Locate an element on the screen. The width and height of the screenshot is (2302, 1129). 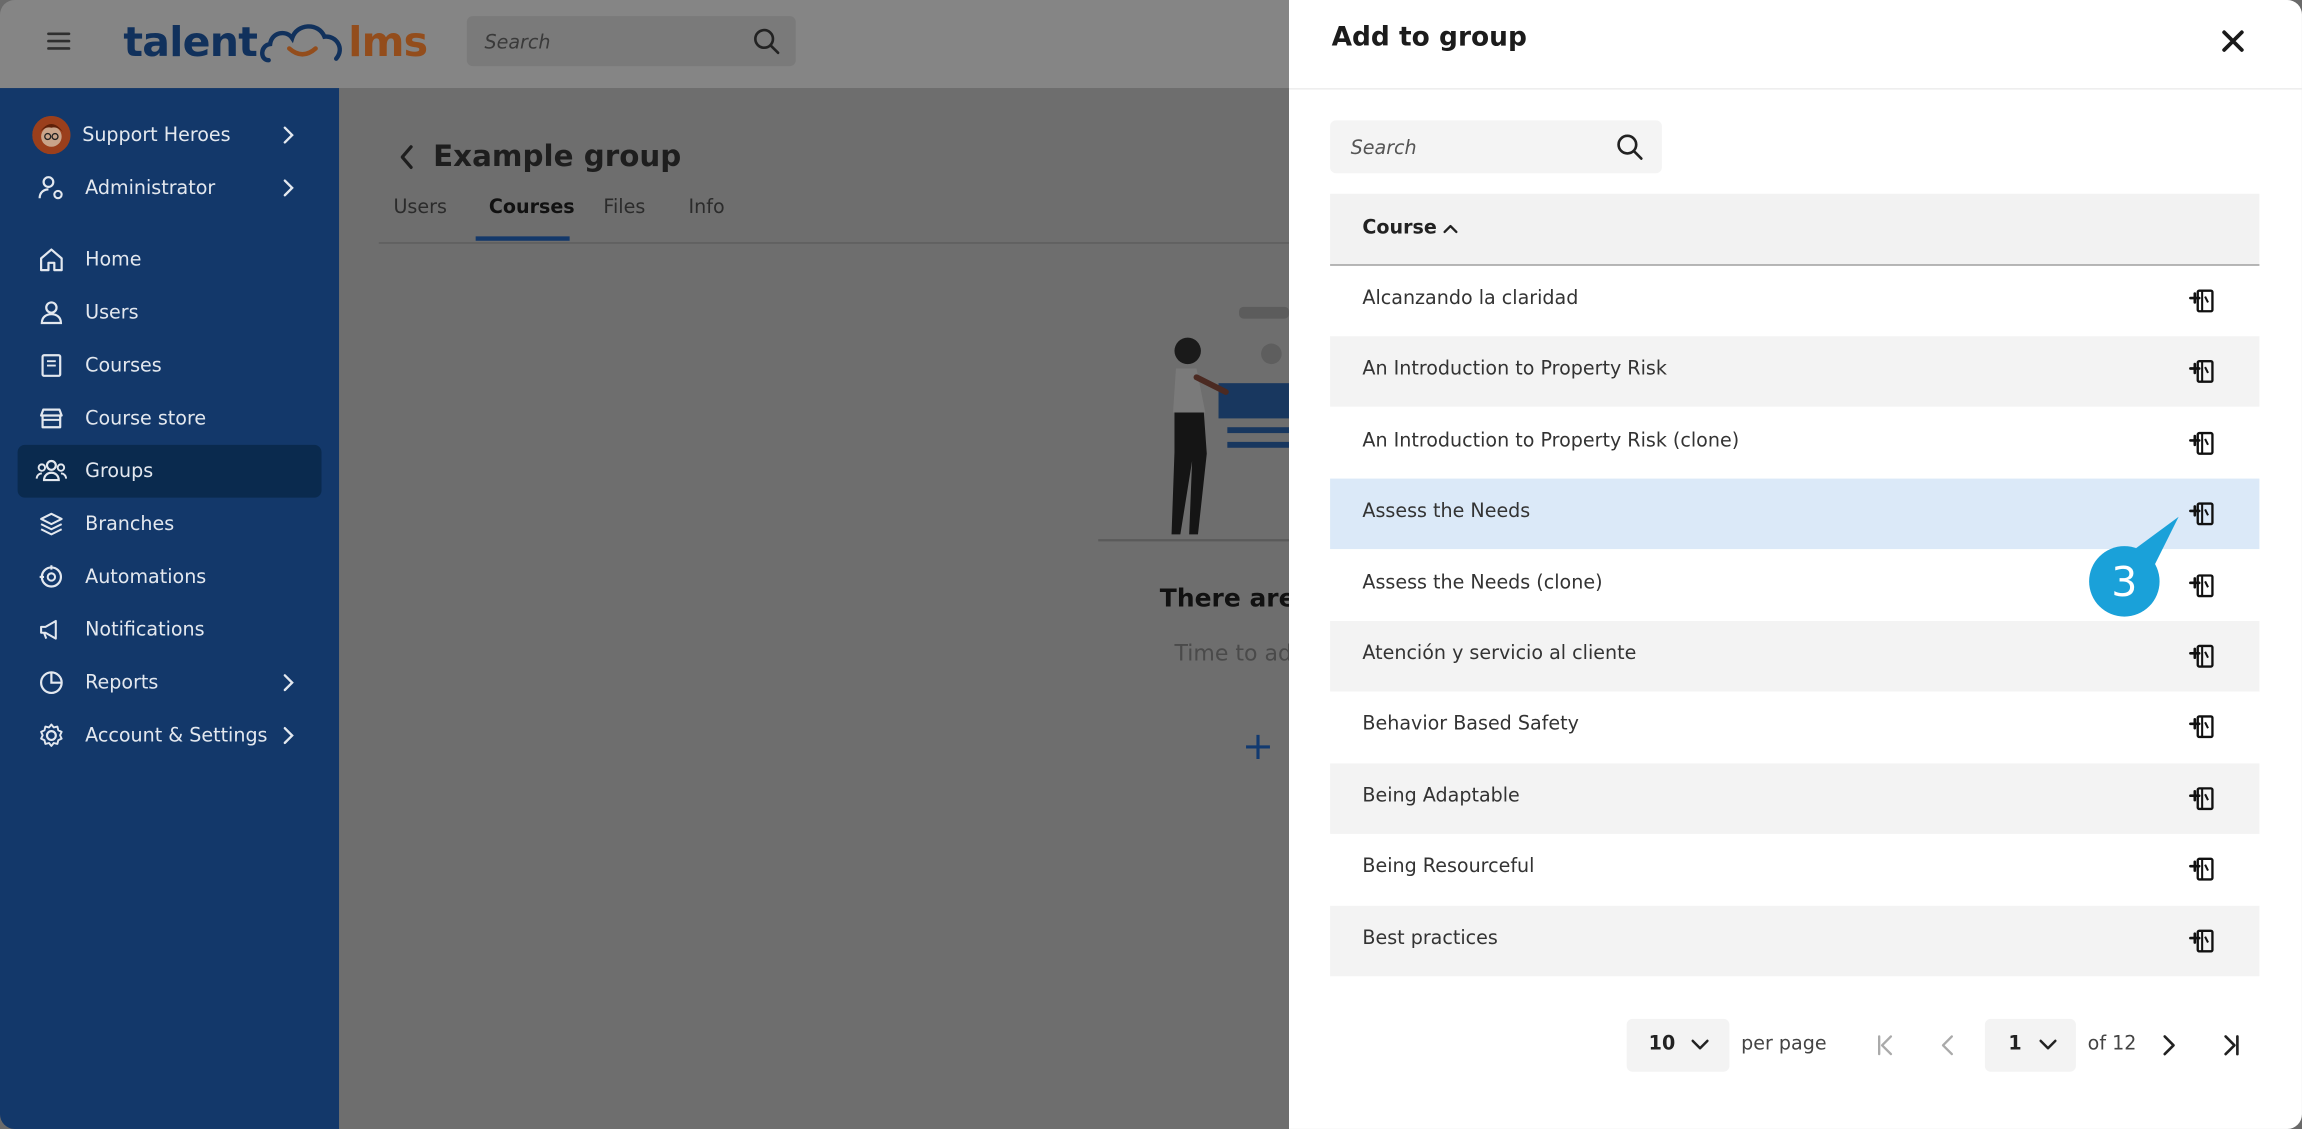
course-name: Being Adaptable is located at coordinates (1441, 796).